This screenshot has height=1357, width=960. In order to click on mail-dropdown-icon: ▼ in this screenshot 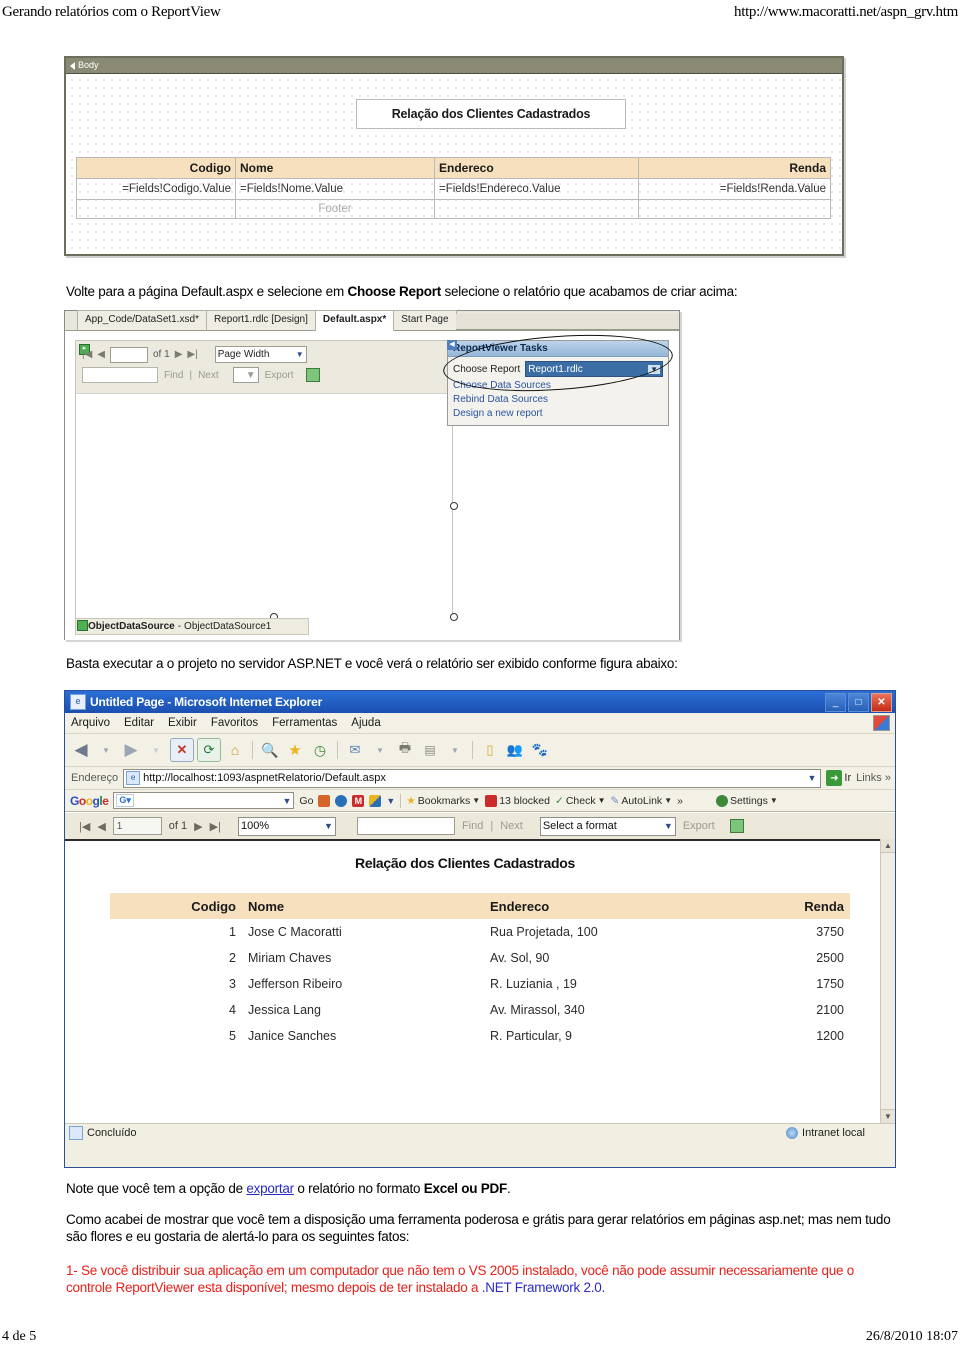, I will do `click(380, 750)`.